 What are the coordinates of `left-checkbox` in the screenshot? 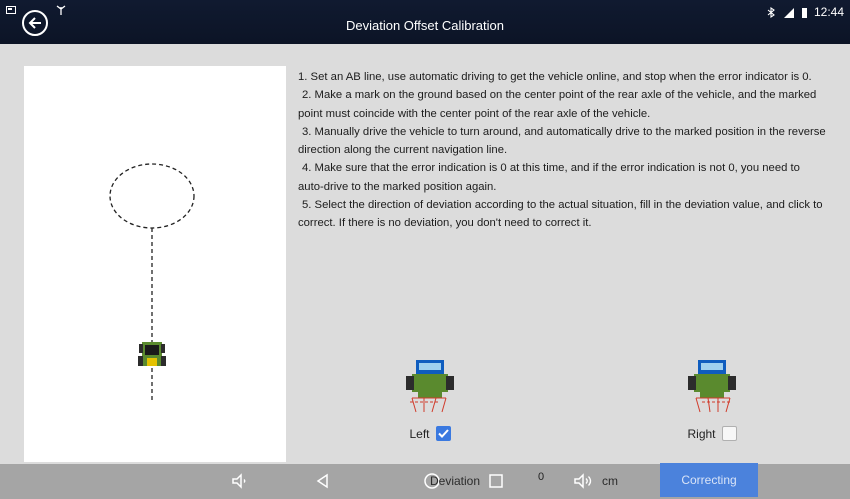 It's located at (443, 433).